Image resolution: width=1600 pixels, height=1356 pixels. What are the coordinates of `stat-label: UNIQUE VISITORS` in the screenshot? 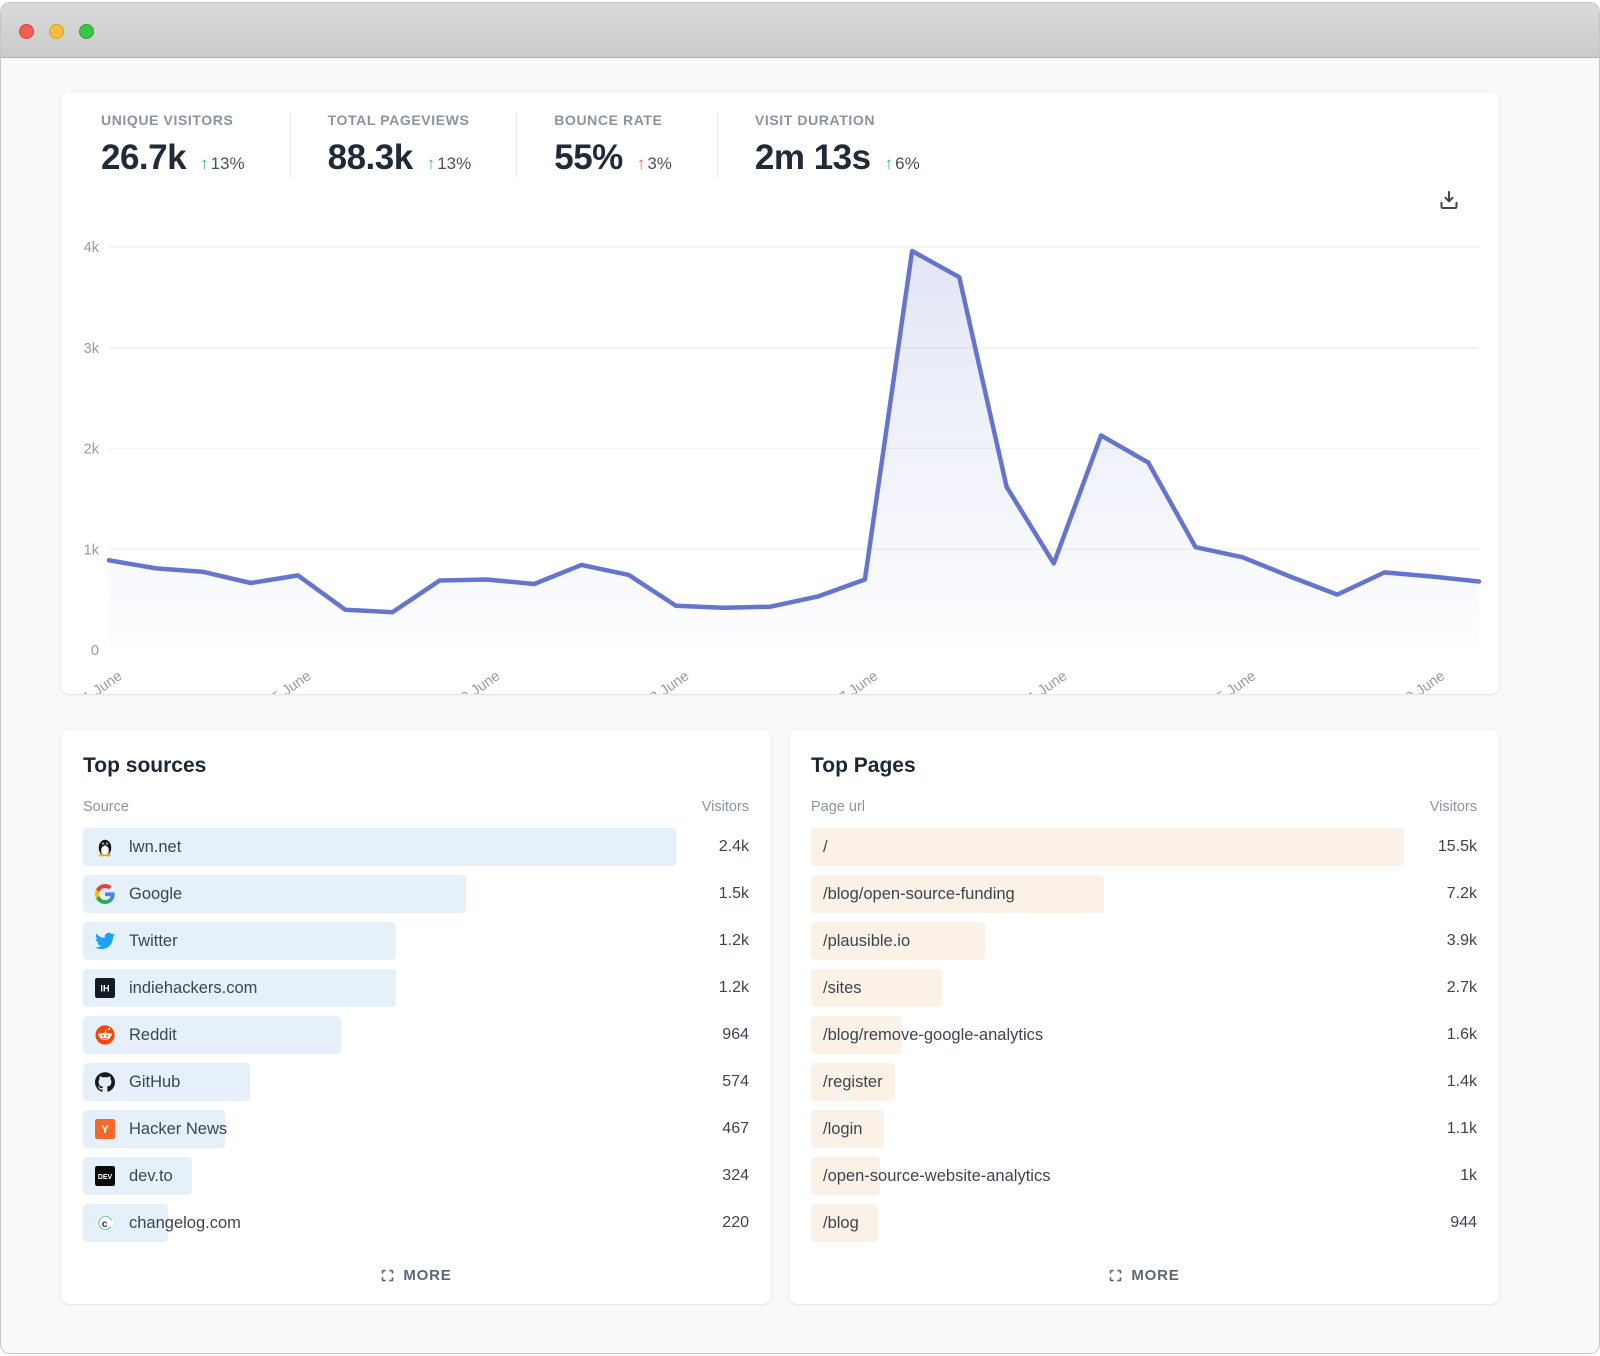 It's located at (167, 120).